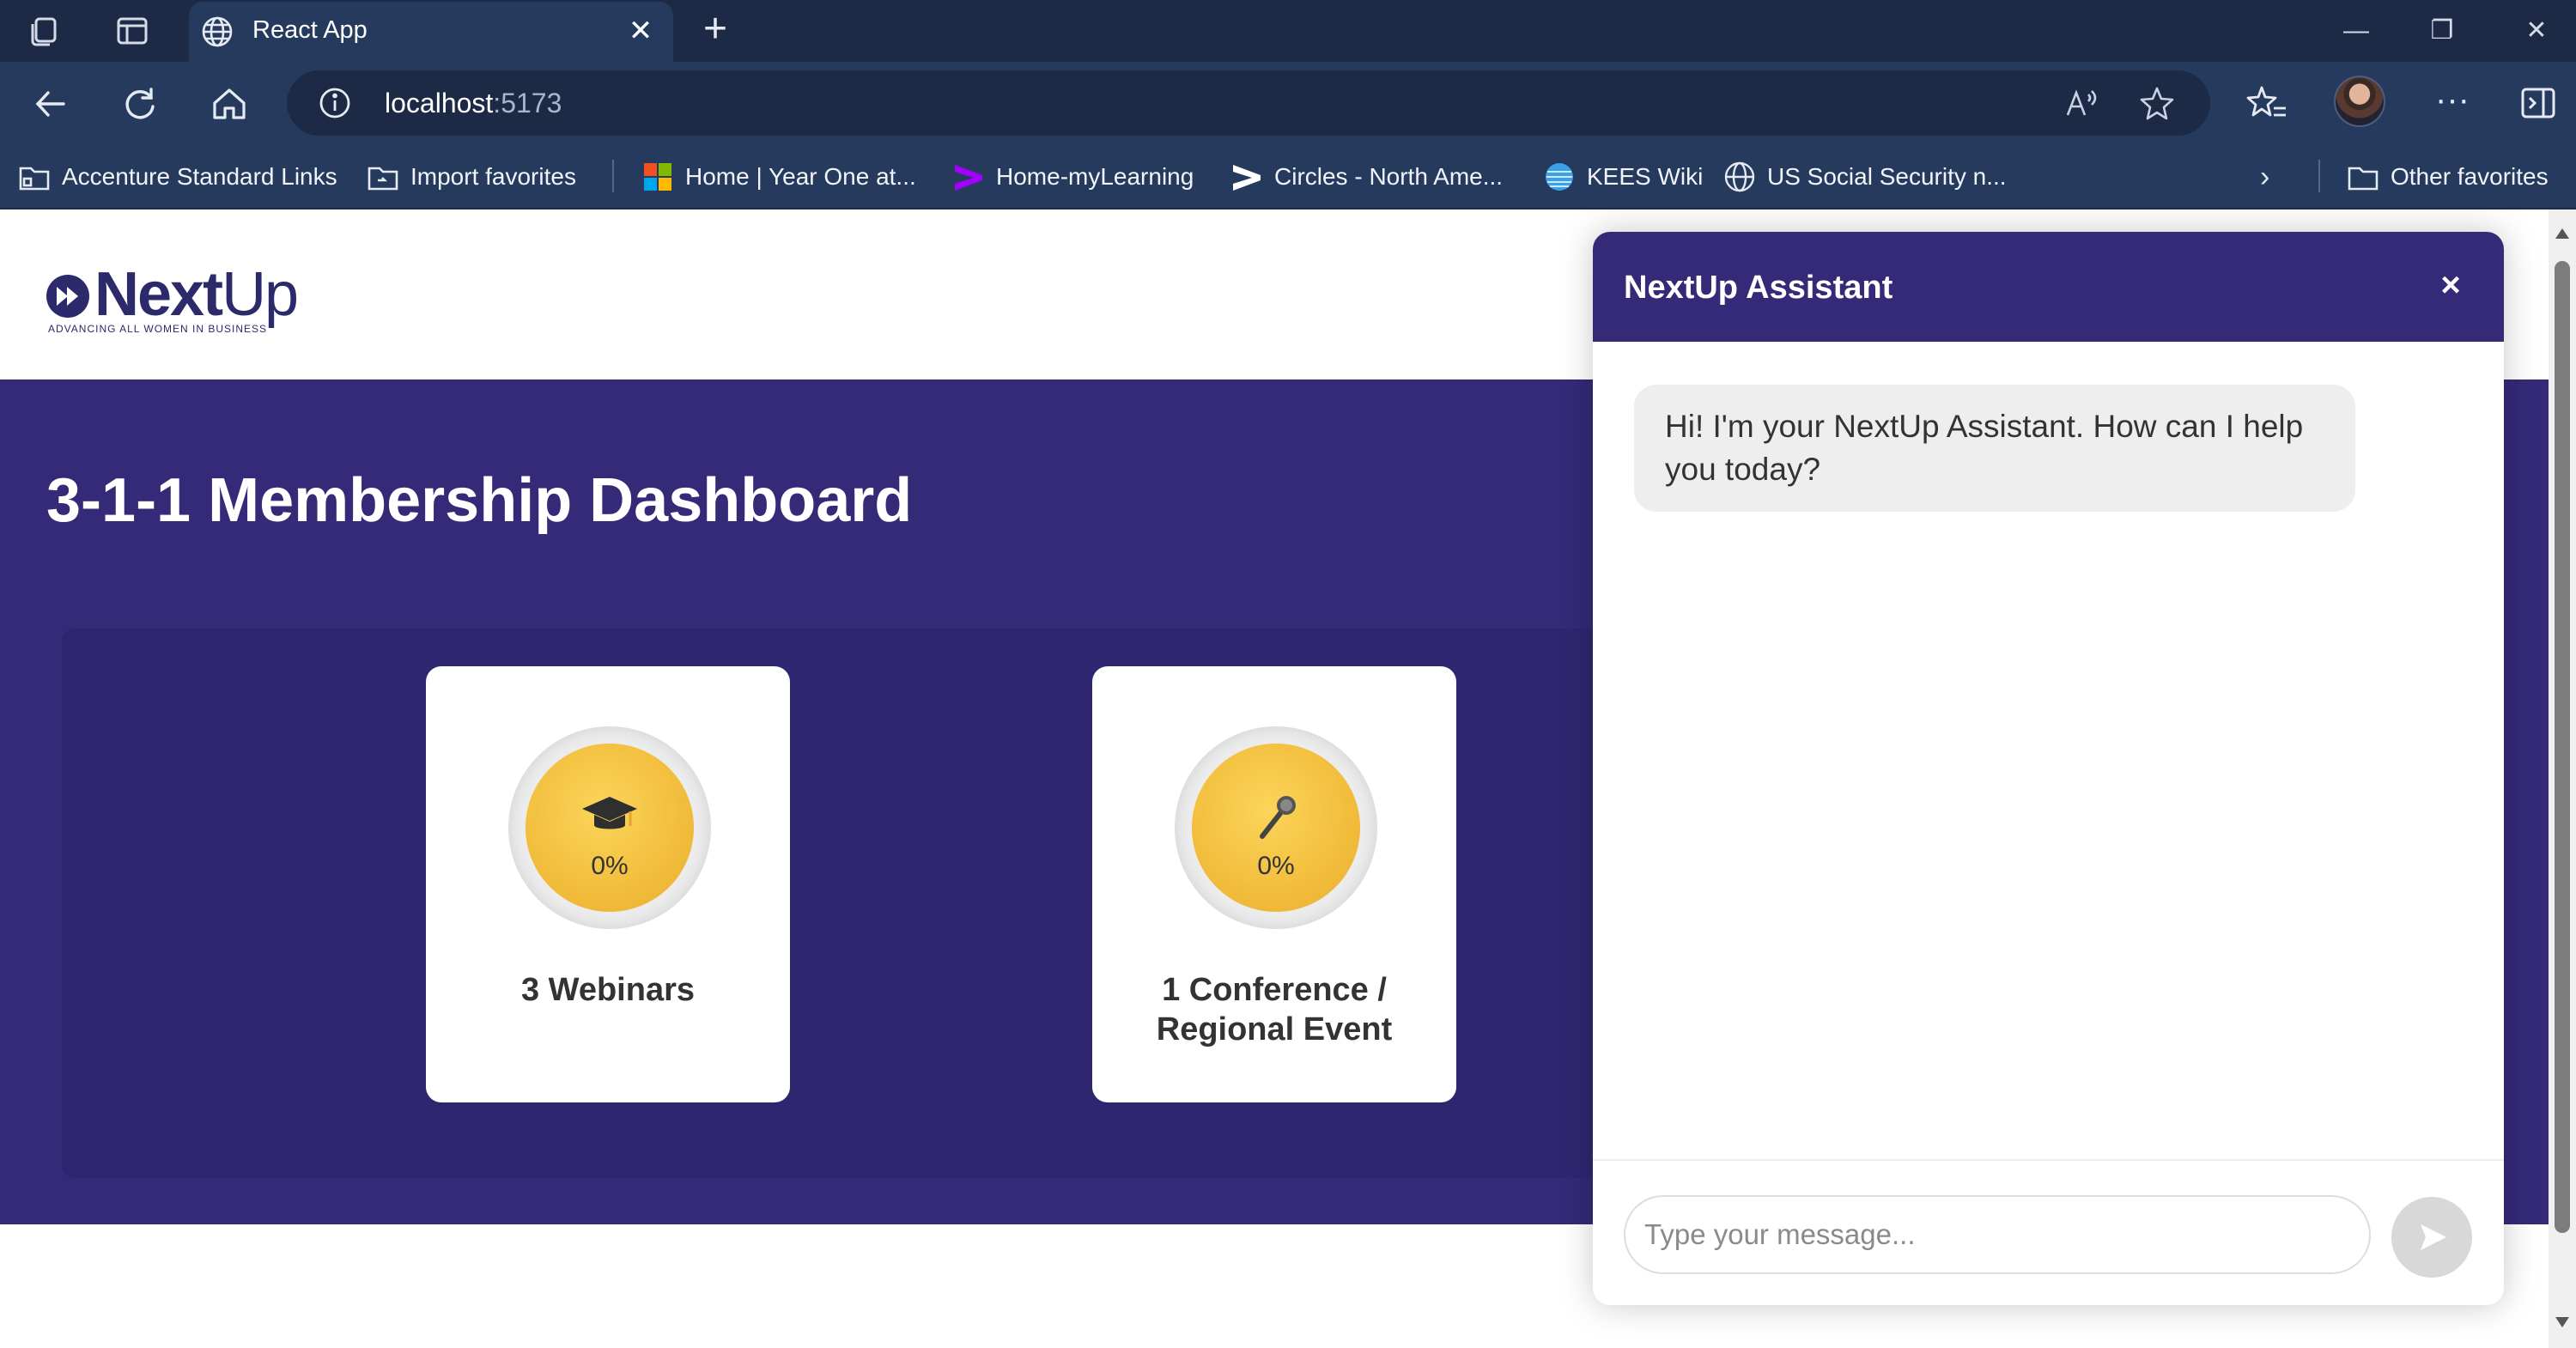 The height and width of the screenshot is (1348, 2576). I want to click on scrollbar-thumb, so click(2562, 747).